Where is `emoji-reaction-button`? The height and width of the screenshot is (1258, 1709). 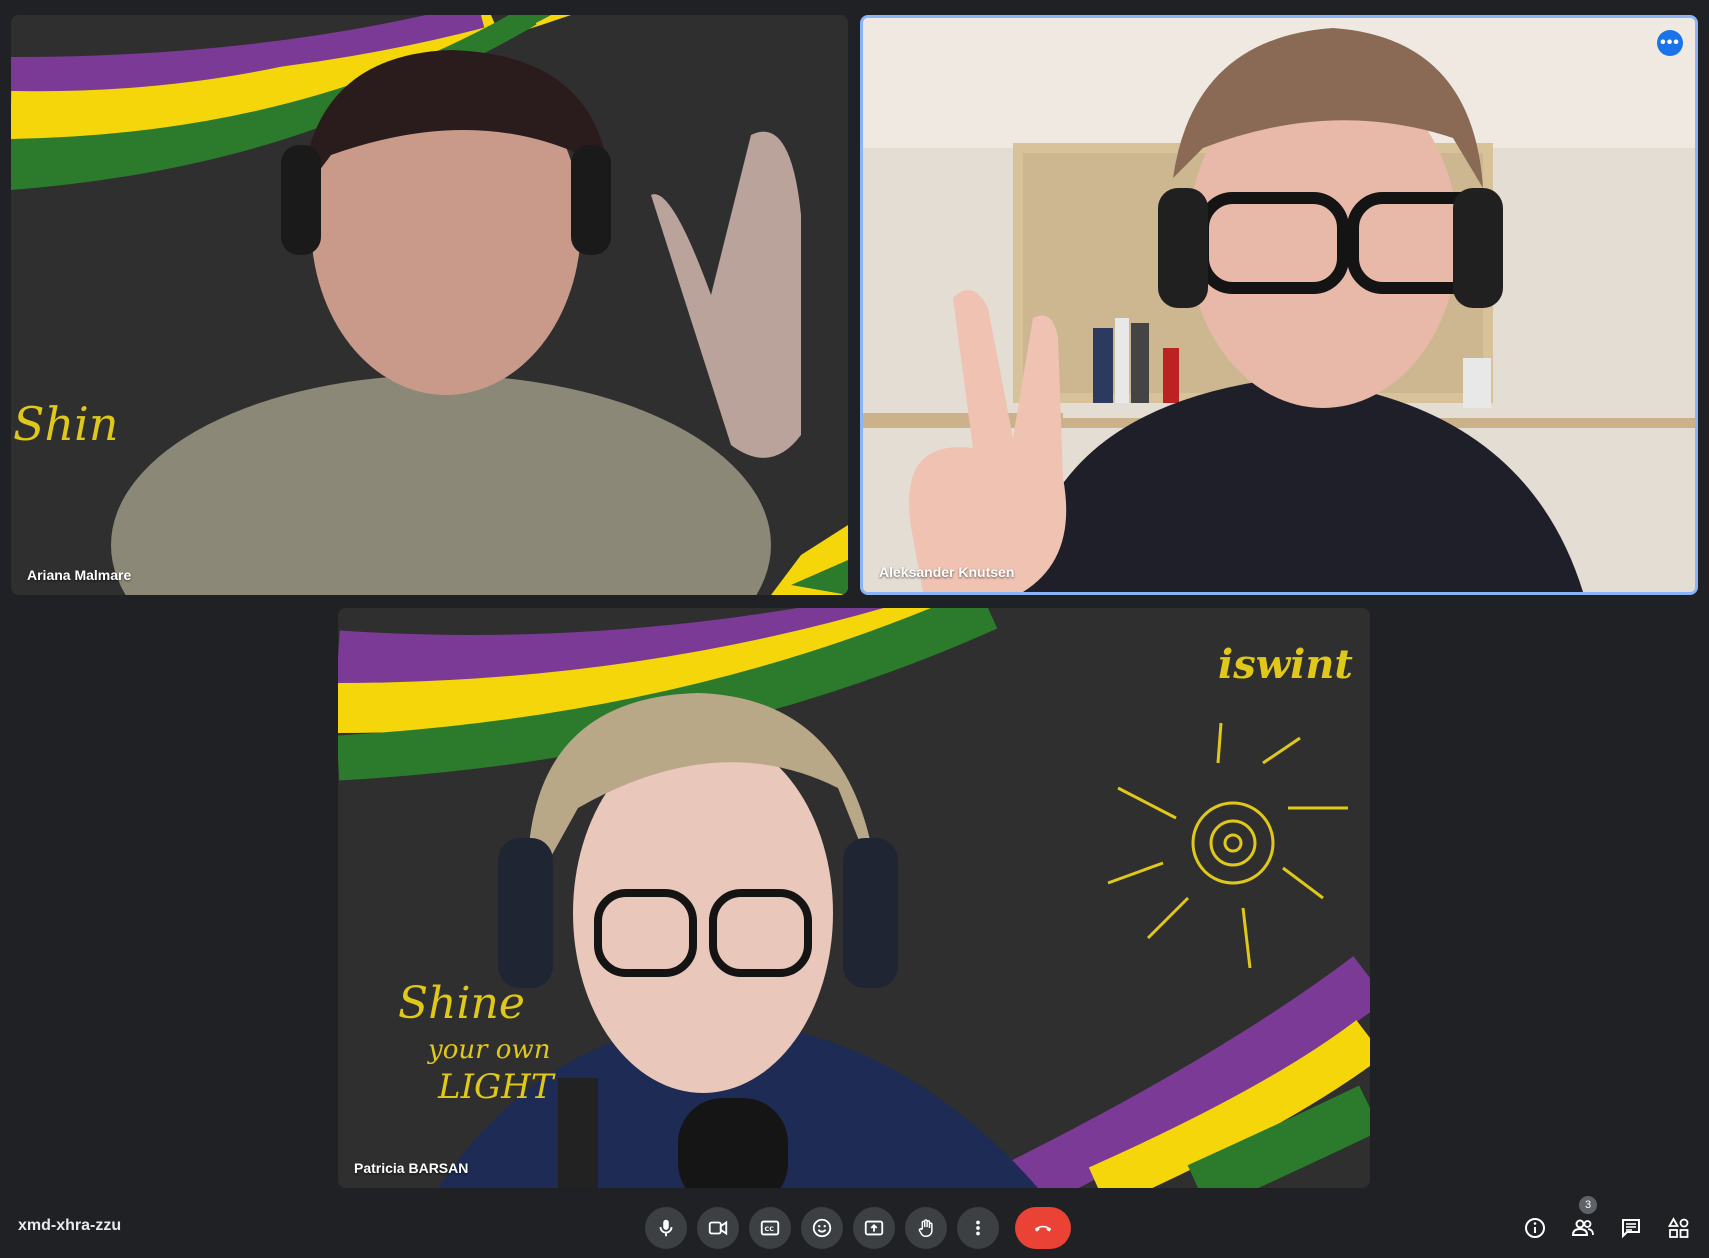
emoji-reaction-button is located at coordinates (822, 1228).